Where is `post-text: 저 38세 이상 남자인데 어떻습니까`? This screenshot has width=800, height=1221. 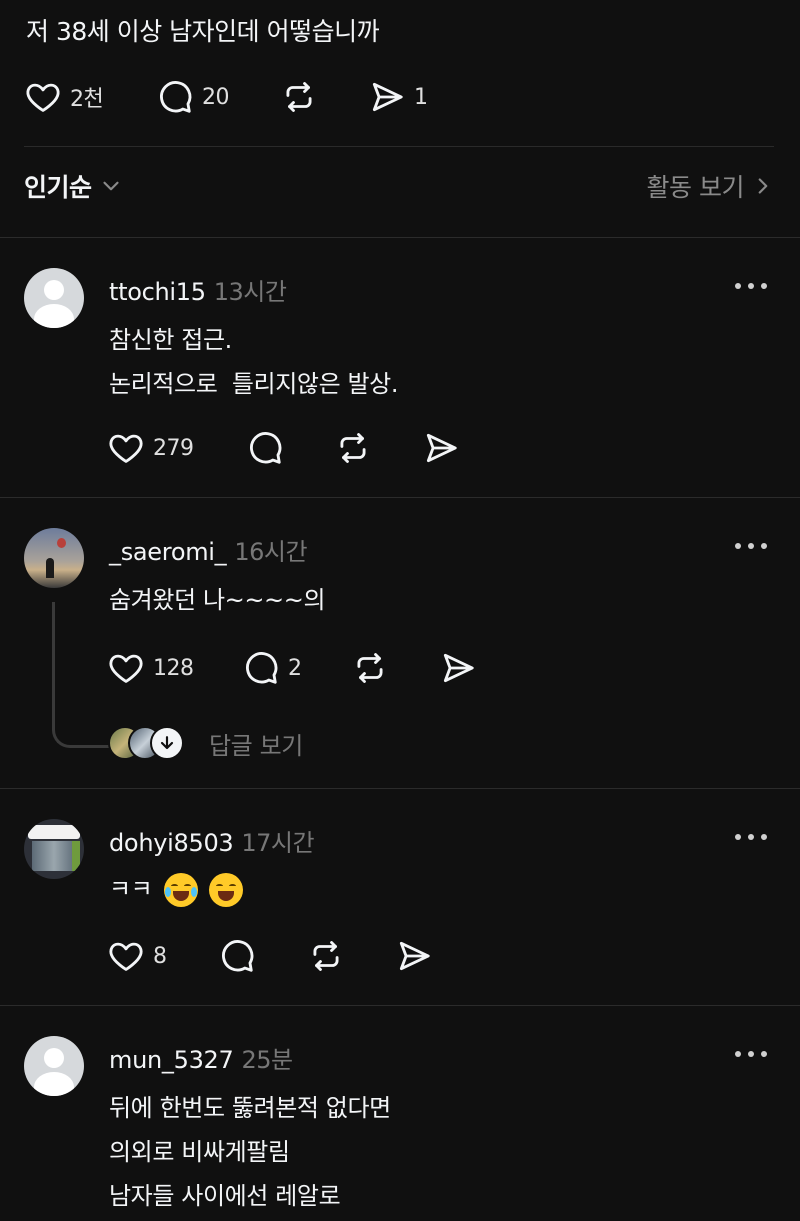
post-text: 저 38세 이상 남자인데 어떻습니까 is located at coordinates (203, 31).